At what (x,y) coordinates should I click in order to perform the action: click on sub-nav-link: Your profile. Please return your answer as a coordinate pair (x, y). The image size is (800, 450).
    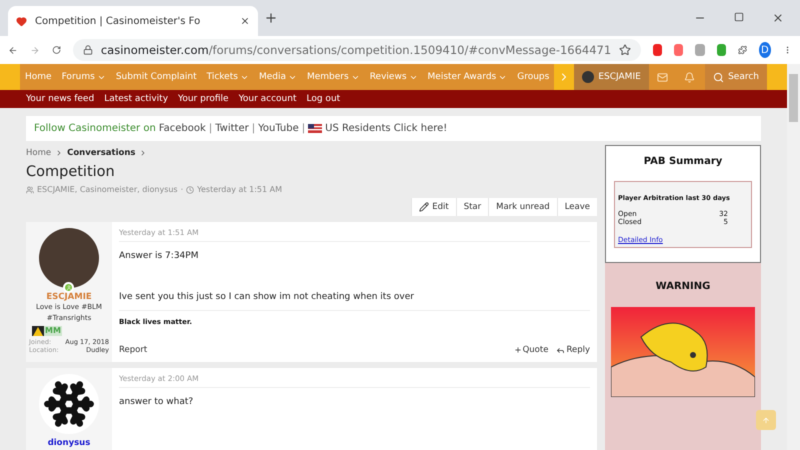
    Looking at the image, I should click on (203, 99).